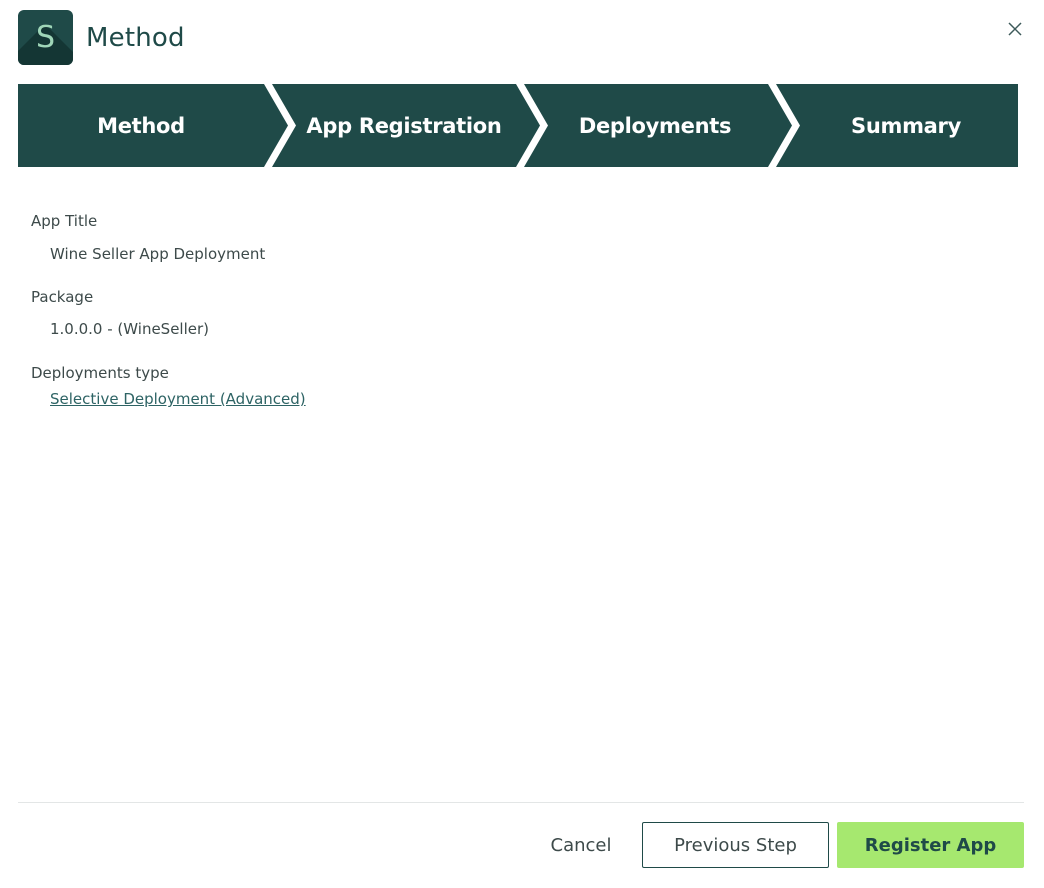 This screenshot has width=1044, height=888. Describe the element at coordinates (130, 329) in the screenshot. I see `package-value: 1.0.0.0 - (WineSeller)` at that location.